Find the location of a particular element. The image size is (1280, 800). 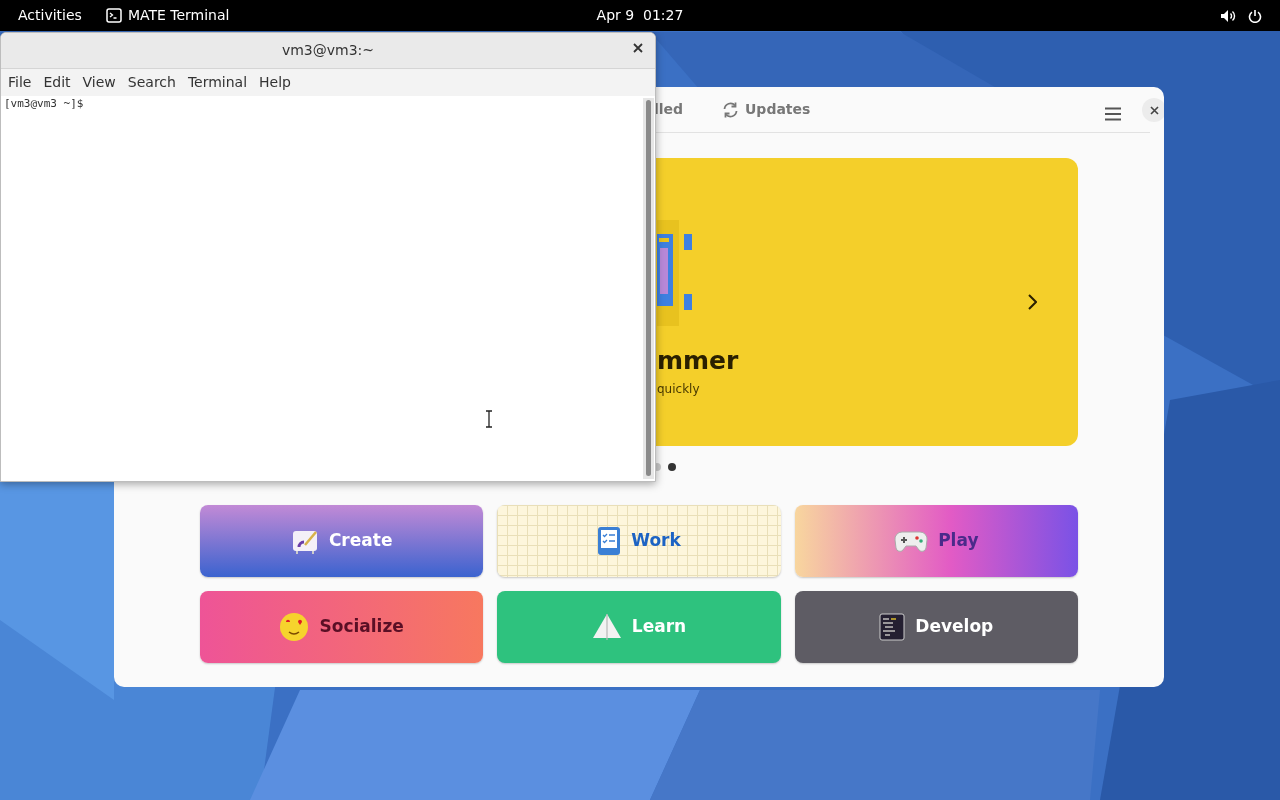

clock: Apr 9 01:27 is located at coordinates (640, 15).